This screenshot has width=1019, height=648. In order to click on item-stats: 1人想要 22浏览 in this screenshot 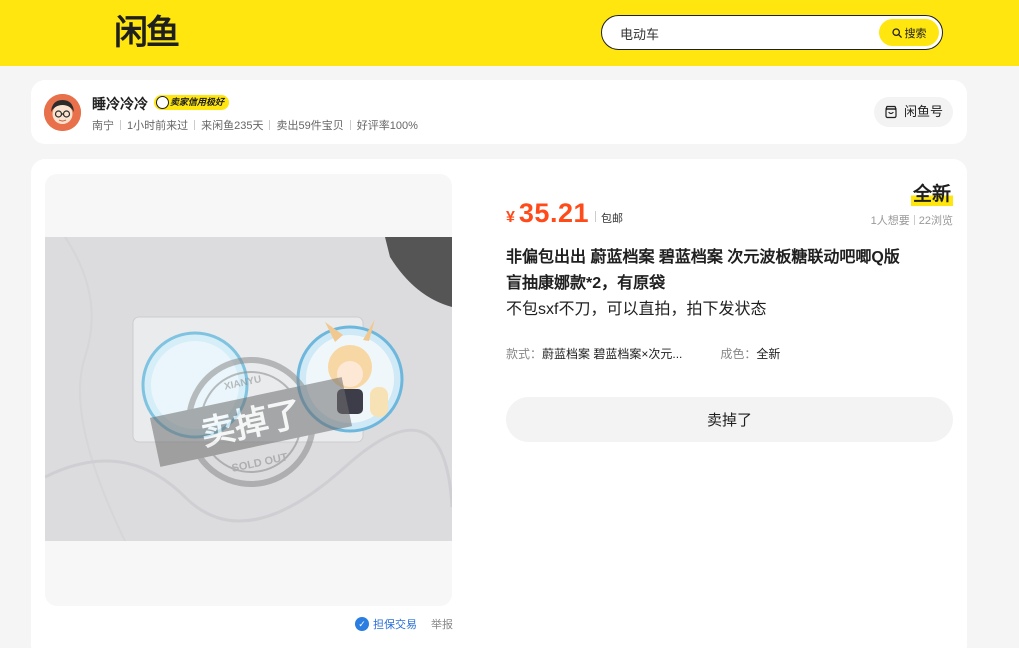, I will do `click(912, 220)`.